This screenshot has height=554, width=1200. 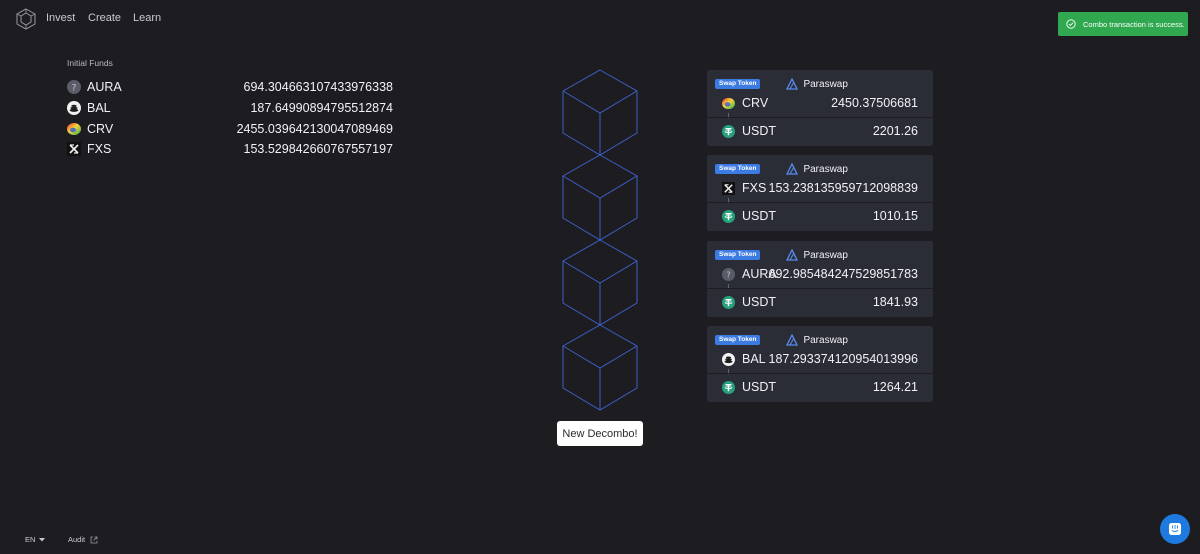 I want to click on check-circle-icon, so click(x=1071, y=24).